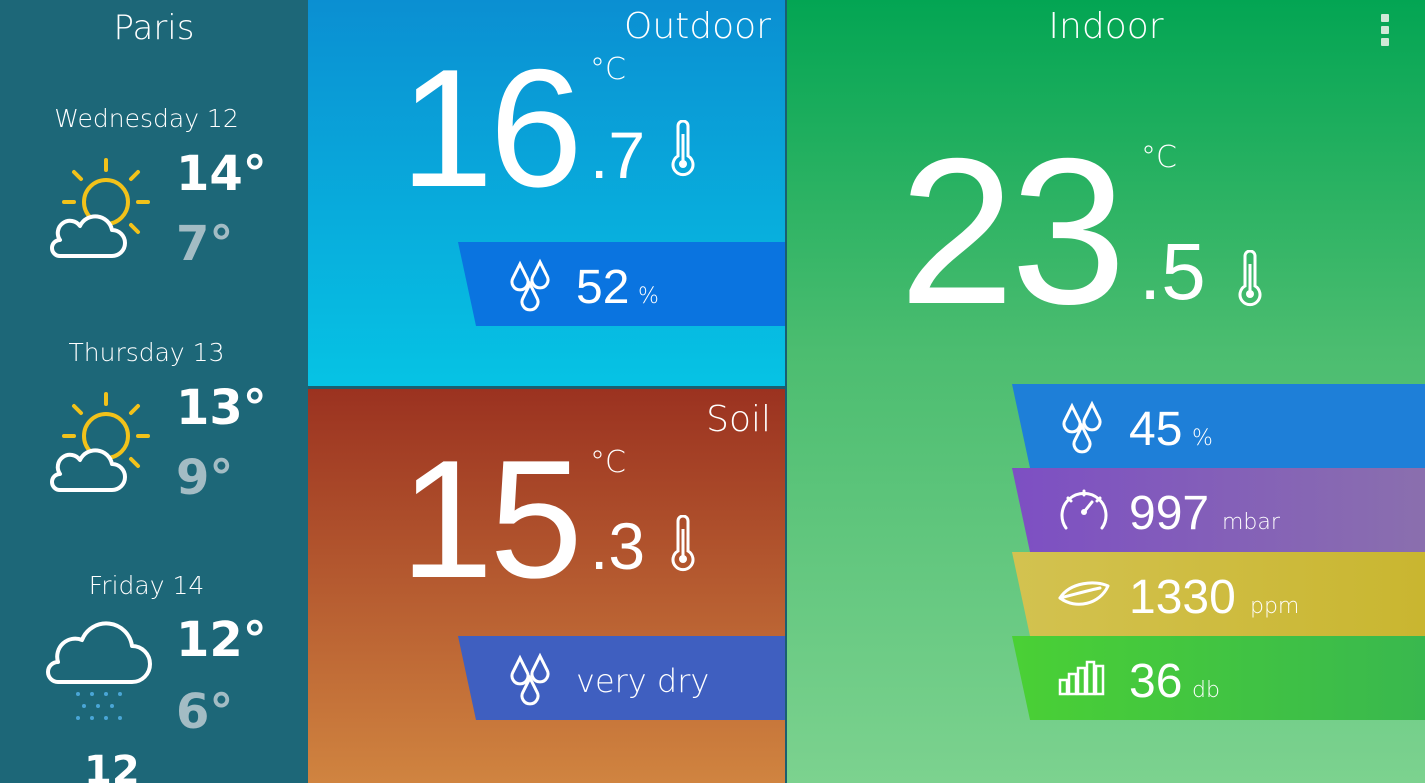 The width and height of the screenshot is (1425, 783). What do you see at coordinates (1169, 513) in the screenshot?
I see `indoor-pressure-value: 997` at bounding box center [1169, 513].